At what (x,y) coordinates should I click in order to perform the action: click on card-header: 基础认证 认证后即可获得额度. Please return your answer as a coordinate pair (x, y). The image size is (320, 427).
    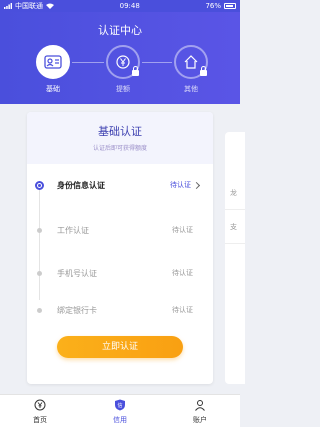
    Looking at the image, I should click on (120, 138).